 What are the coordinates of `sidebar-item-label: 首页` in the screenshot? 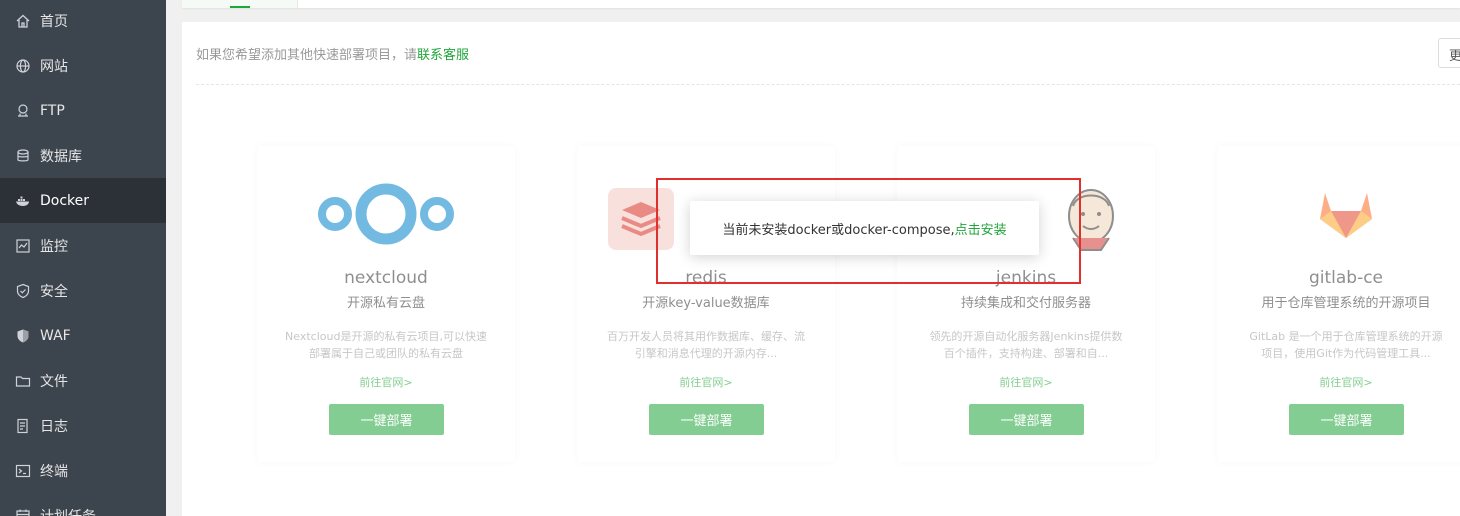 It's located at (54, 21).